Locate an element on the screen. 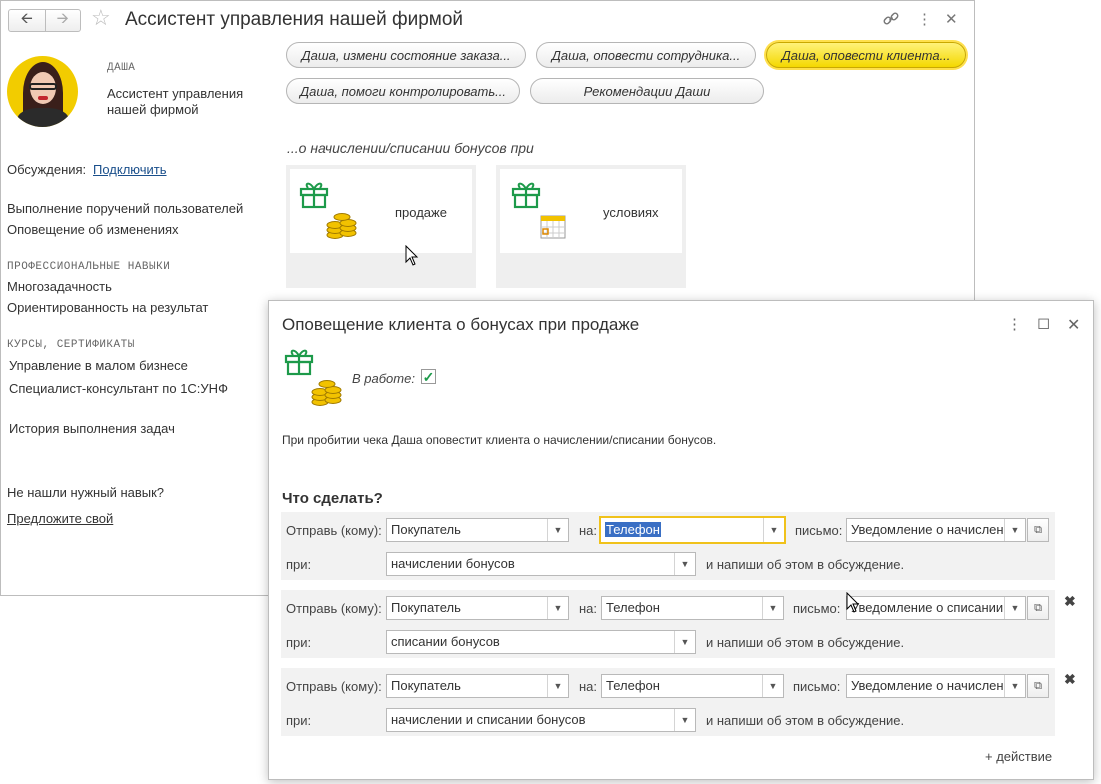  in-work-label: В работе: is located at coordinates (383, 378).